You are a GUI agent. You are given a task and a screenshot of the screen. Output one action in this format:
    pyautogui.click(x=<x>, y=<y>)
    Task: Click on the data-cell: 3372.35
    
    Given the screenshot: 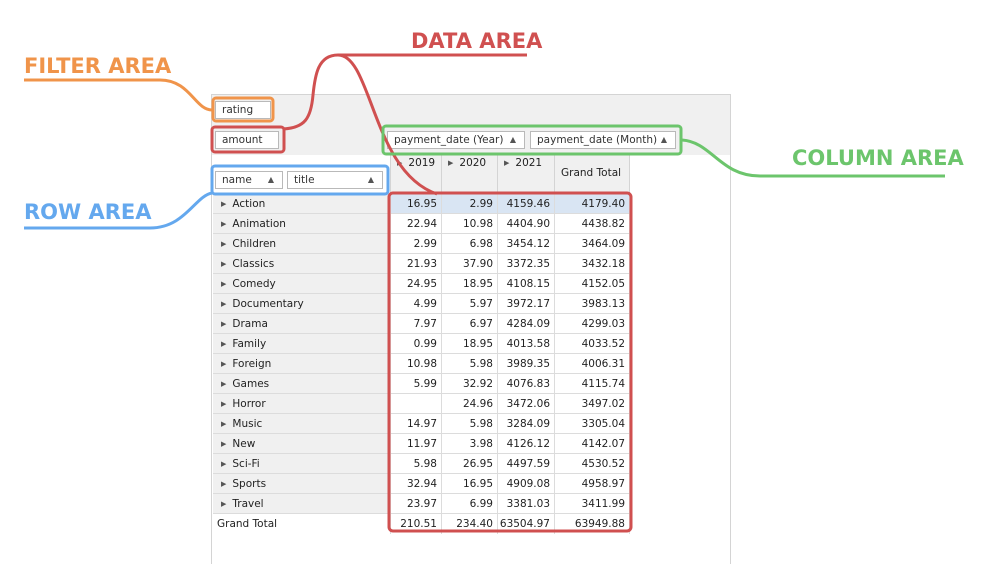 What is the action you would take?
    pyautogui.click(x=525, y=264)
    